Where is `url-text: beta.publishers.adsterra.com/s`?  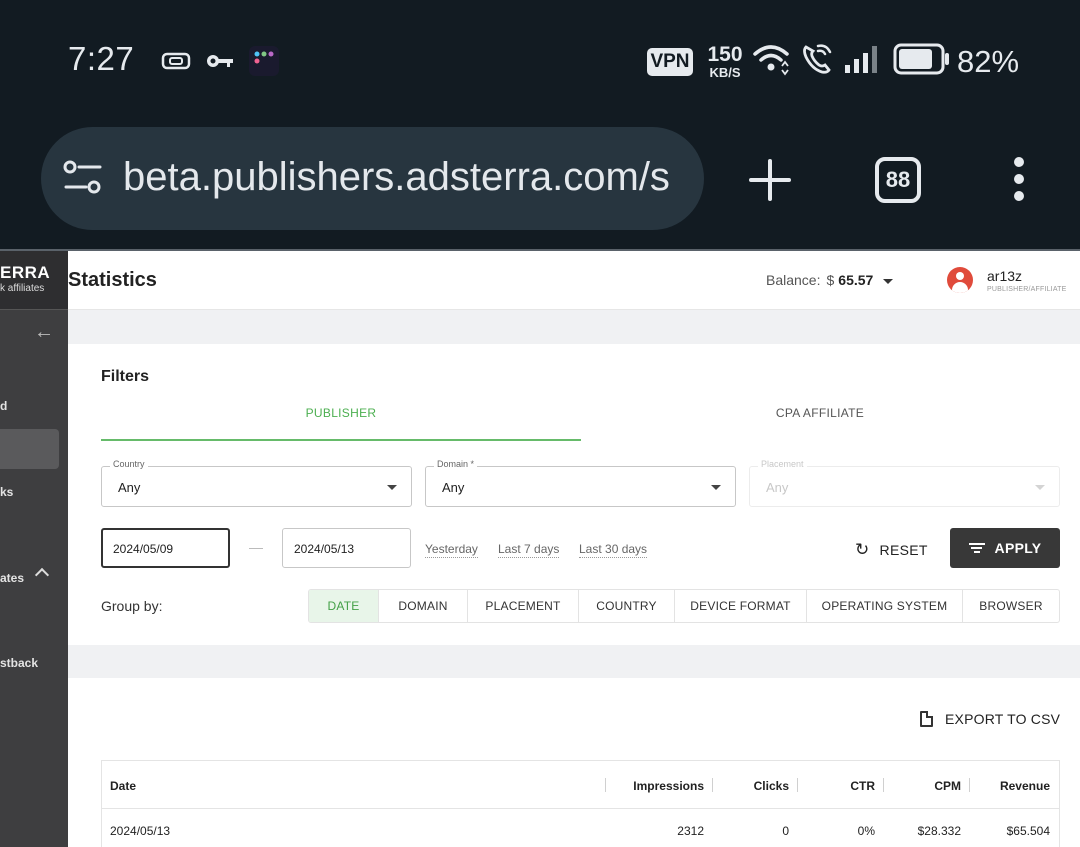
url-text: beta.publishers.adsterra.com/s is located at coordinates (403, 177).